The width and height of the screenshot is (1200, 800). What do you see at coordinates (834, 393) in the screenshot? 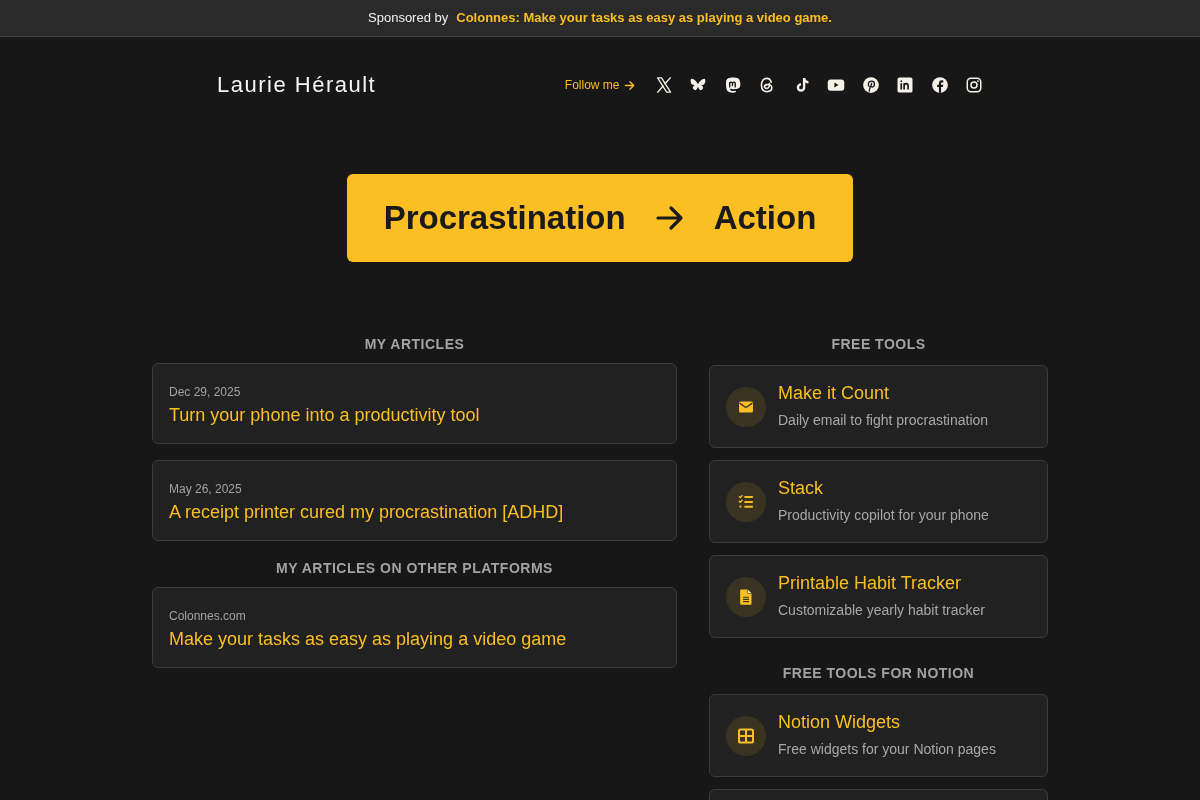
I see `tool-name: Make it Count` at bounding box center [834, 393].